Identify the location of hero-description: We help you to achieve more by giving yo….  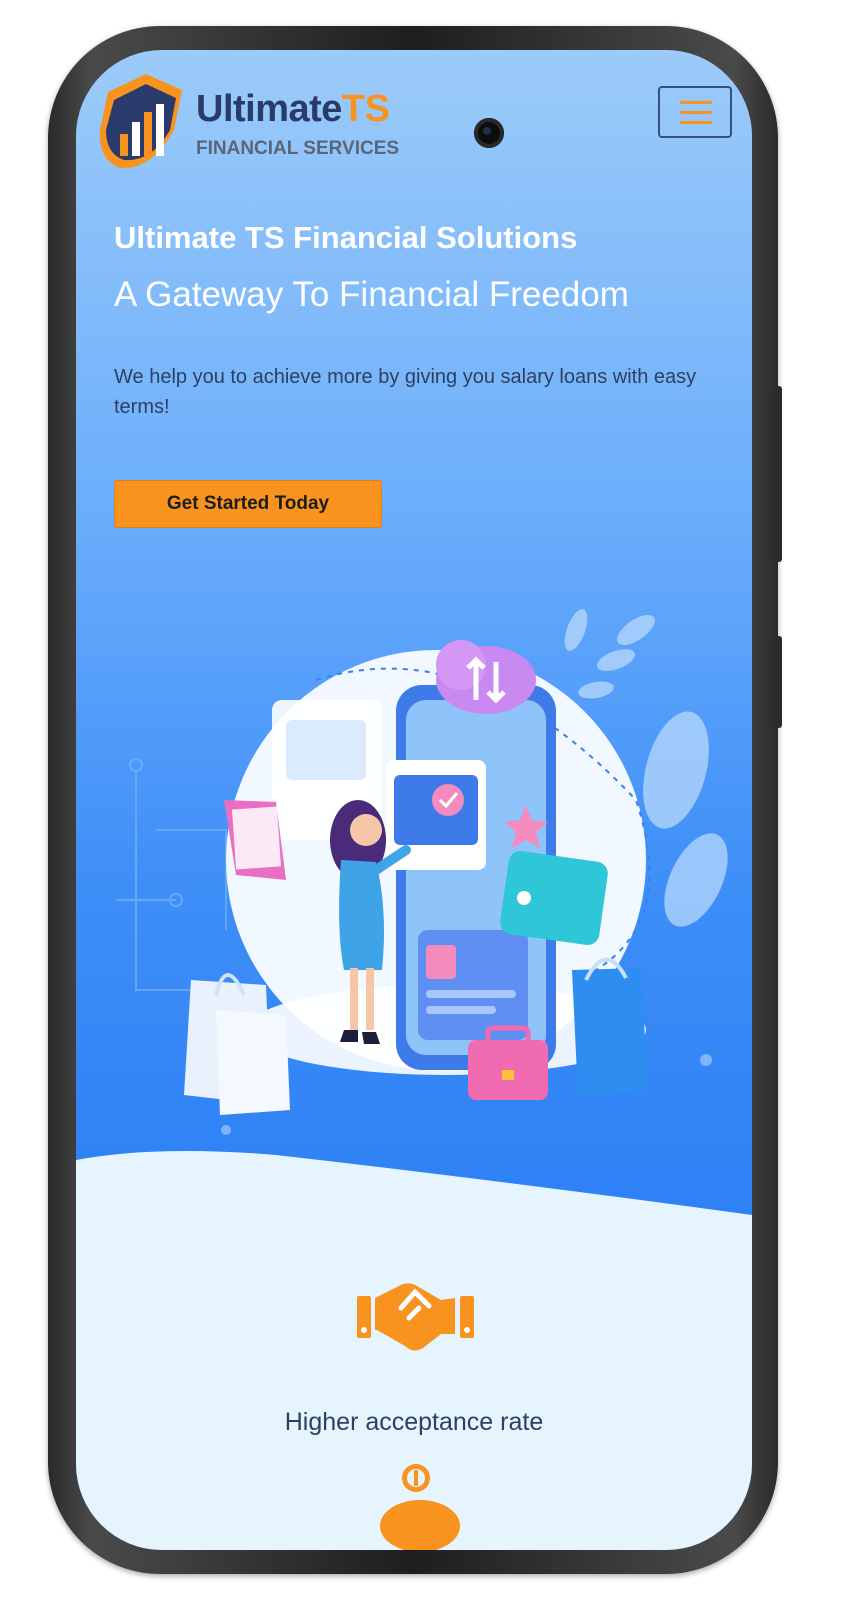
(405, 392).